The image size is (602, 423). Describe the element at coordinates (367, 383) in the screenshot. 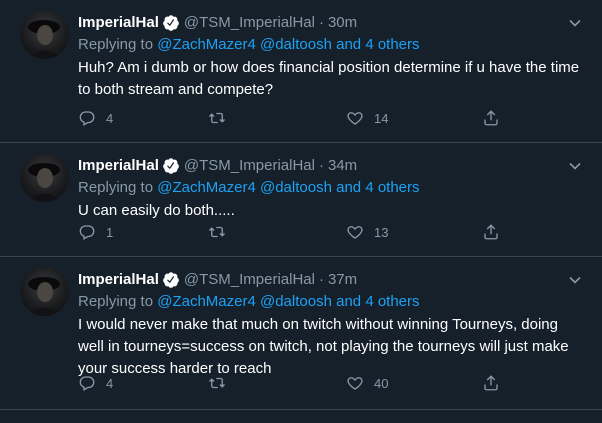

I see `like-button: 40` at that location.